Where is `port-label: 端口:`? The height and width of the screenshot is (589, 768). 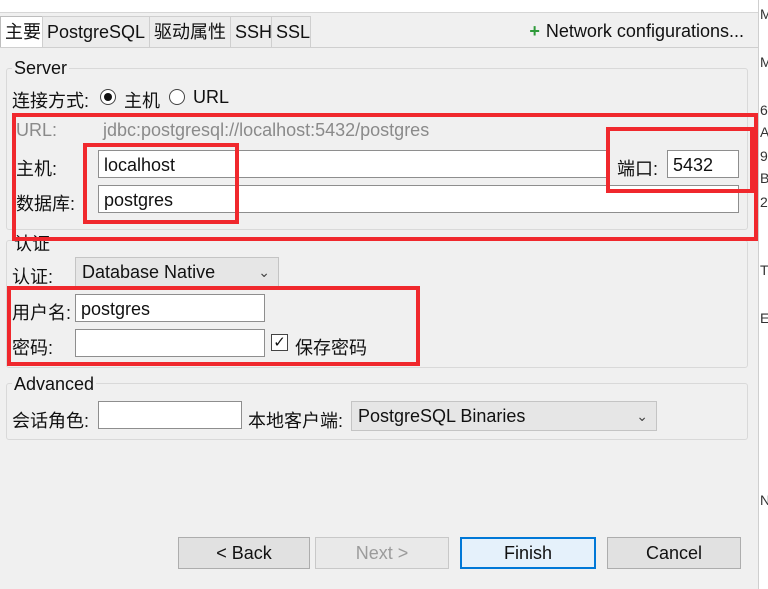 port-label: 端口: is located at coordinates (638, 169).